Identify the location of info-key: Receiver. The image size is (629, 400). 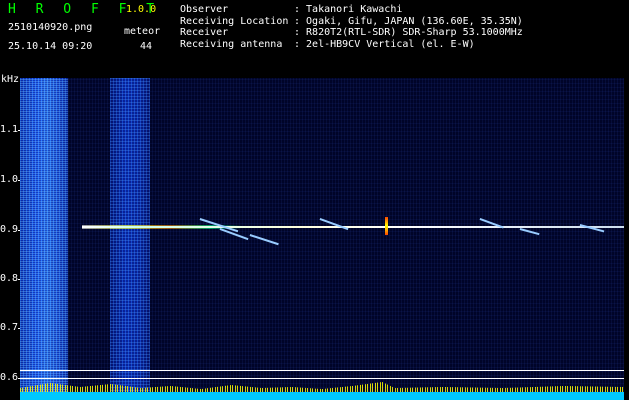
(204, 32).